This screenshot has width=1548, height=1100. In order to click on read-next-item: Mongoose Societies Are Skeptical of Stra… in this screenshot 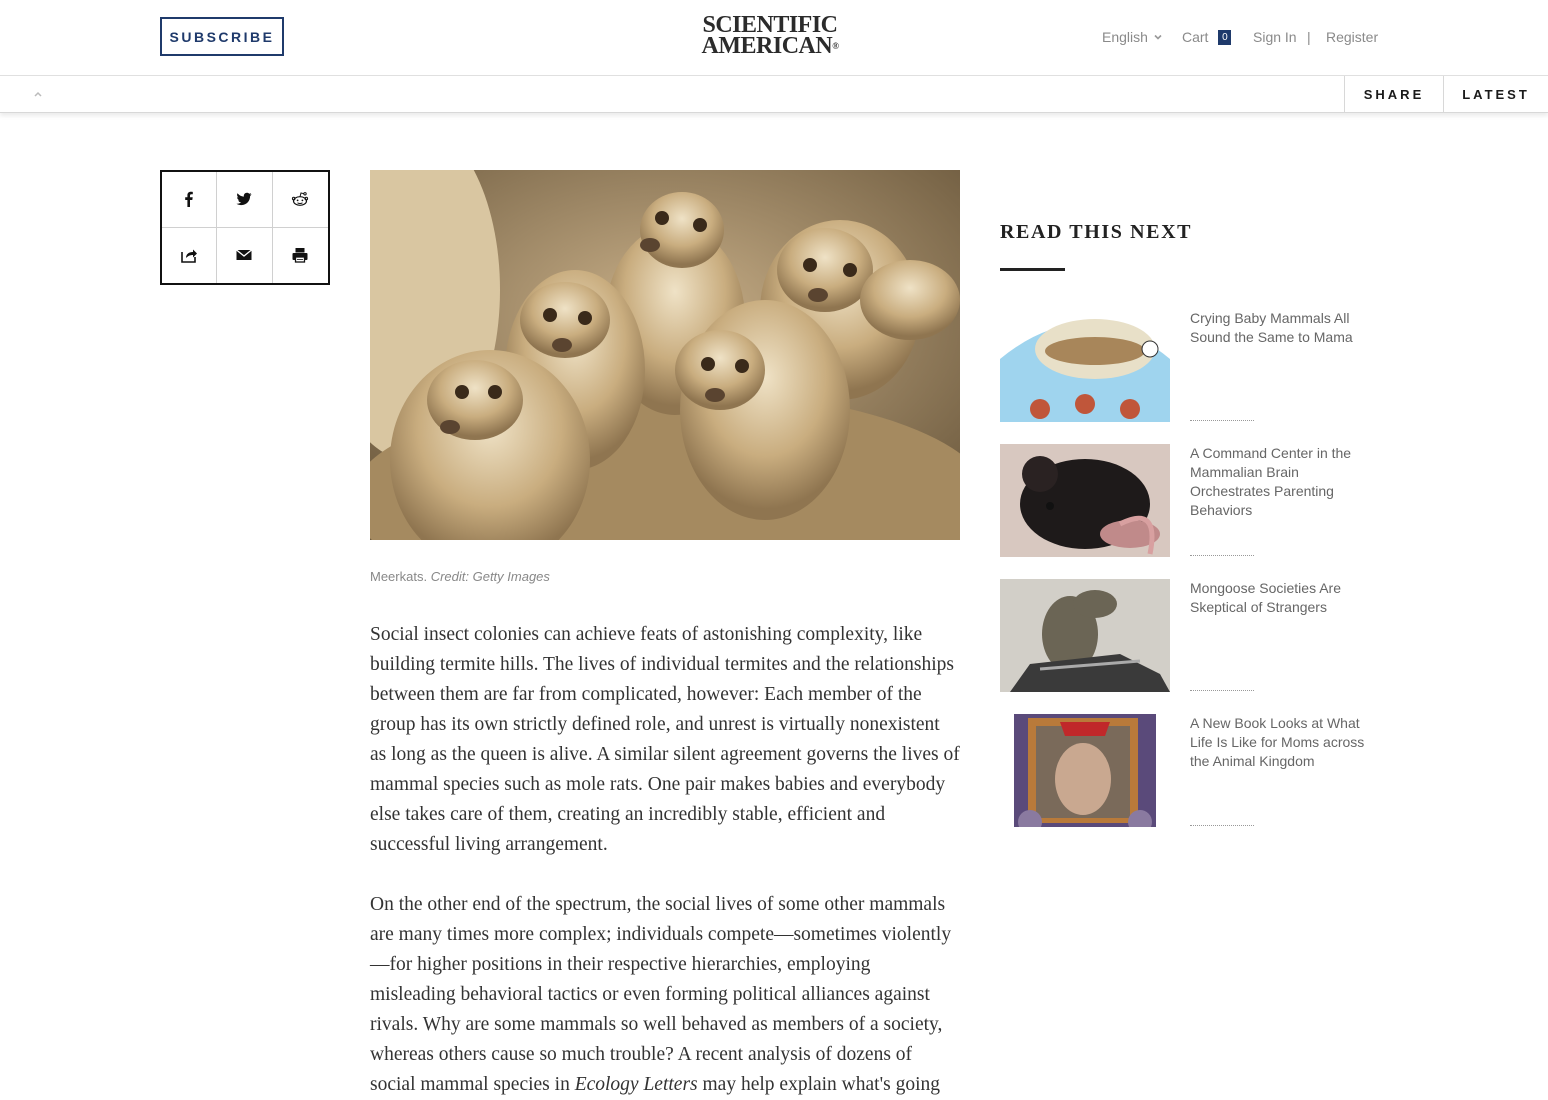, I will do `click(1190, 635)`.